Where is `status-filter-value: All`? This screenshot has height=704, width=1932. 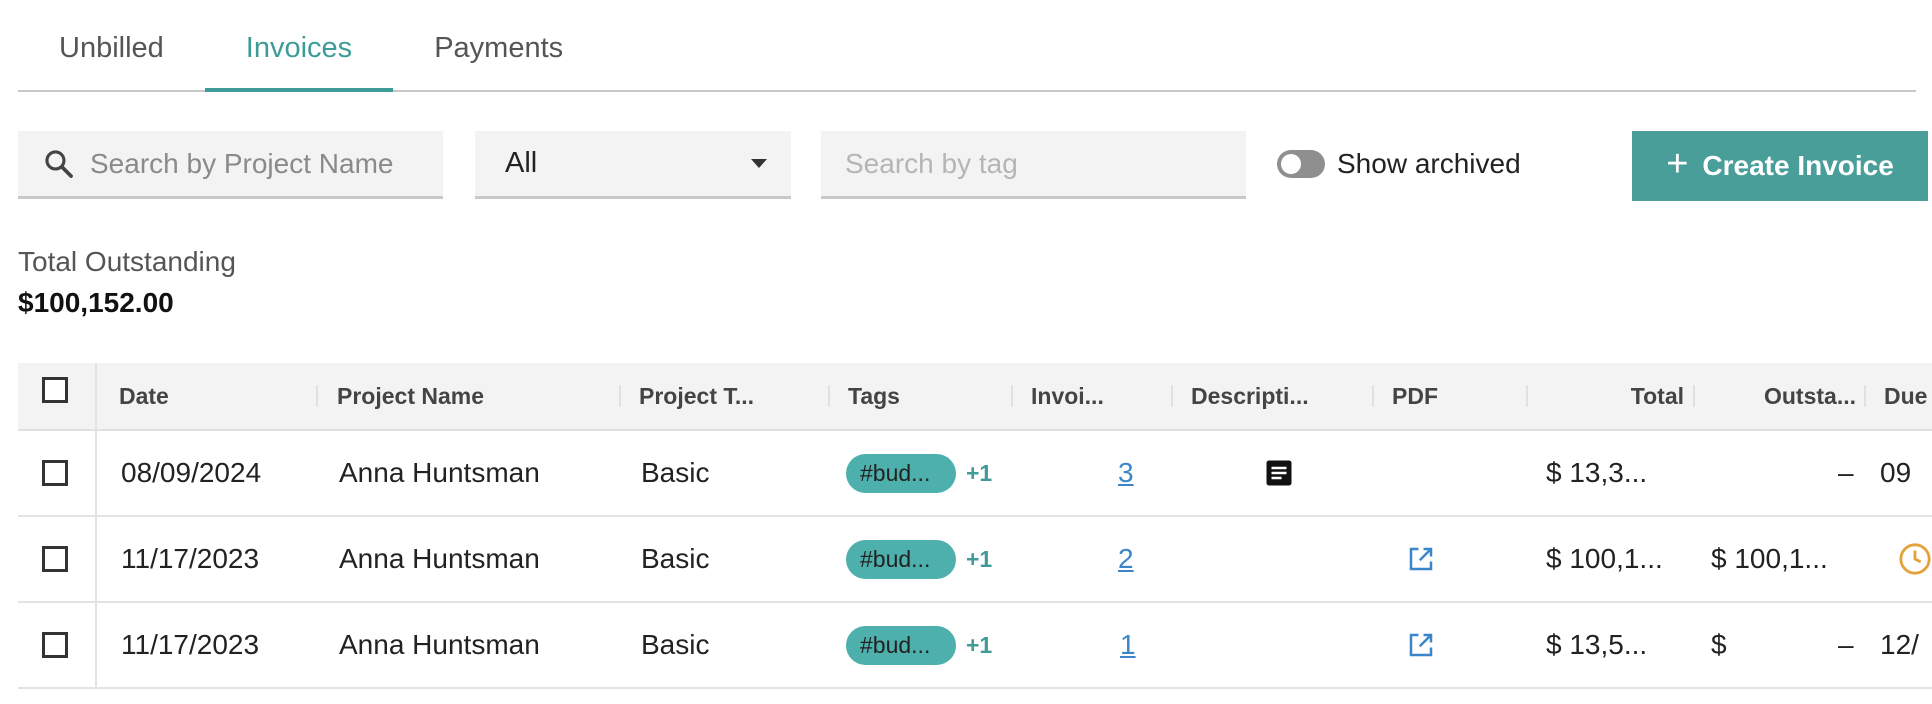
status-filter-value: All is located at coordinates (521, 163).